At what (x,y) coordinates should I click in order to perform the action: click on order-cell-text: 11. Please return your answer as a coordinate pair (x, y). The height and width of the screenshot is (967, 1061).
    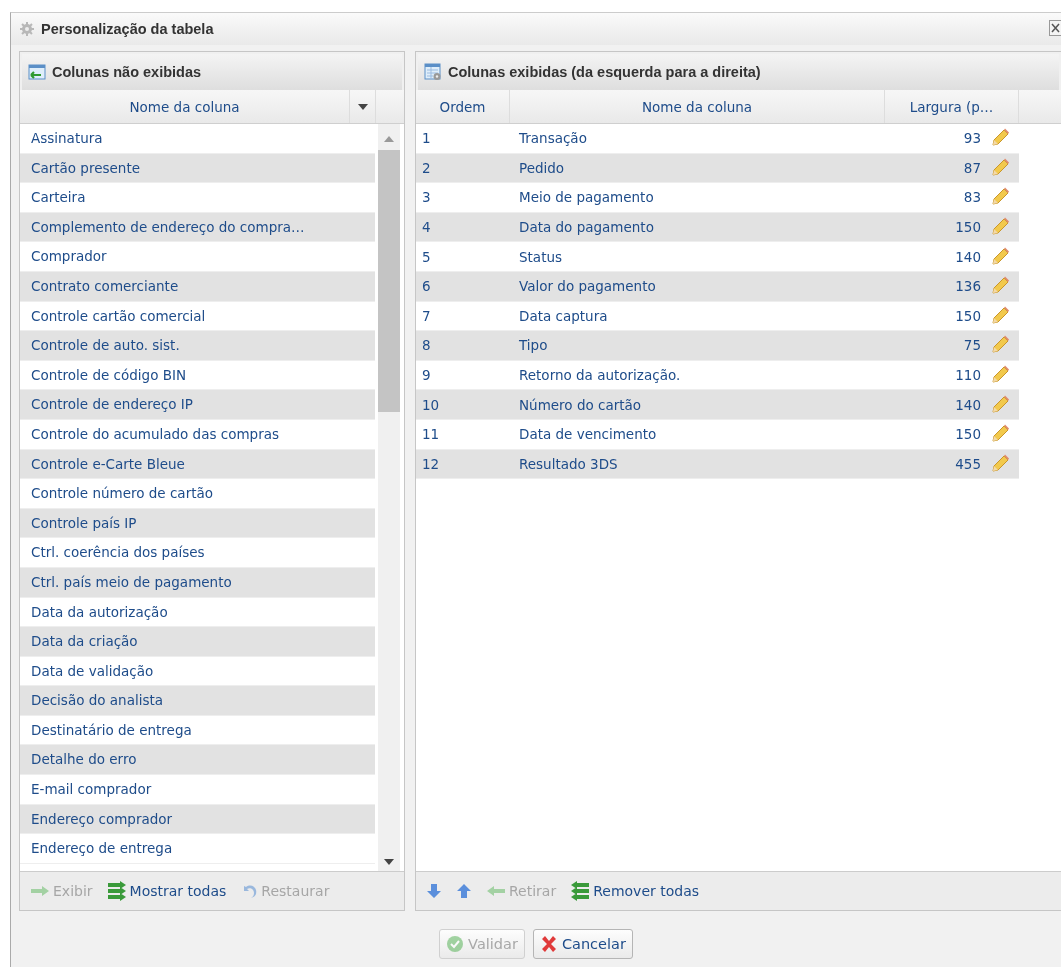
    Looking at the image, I should click on (431, 434).